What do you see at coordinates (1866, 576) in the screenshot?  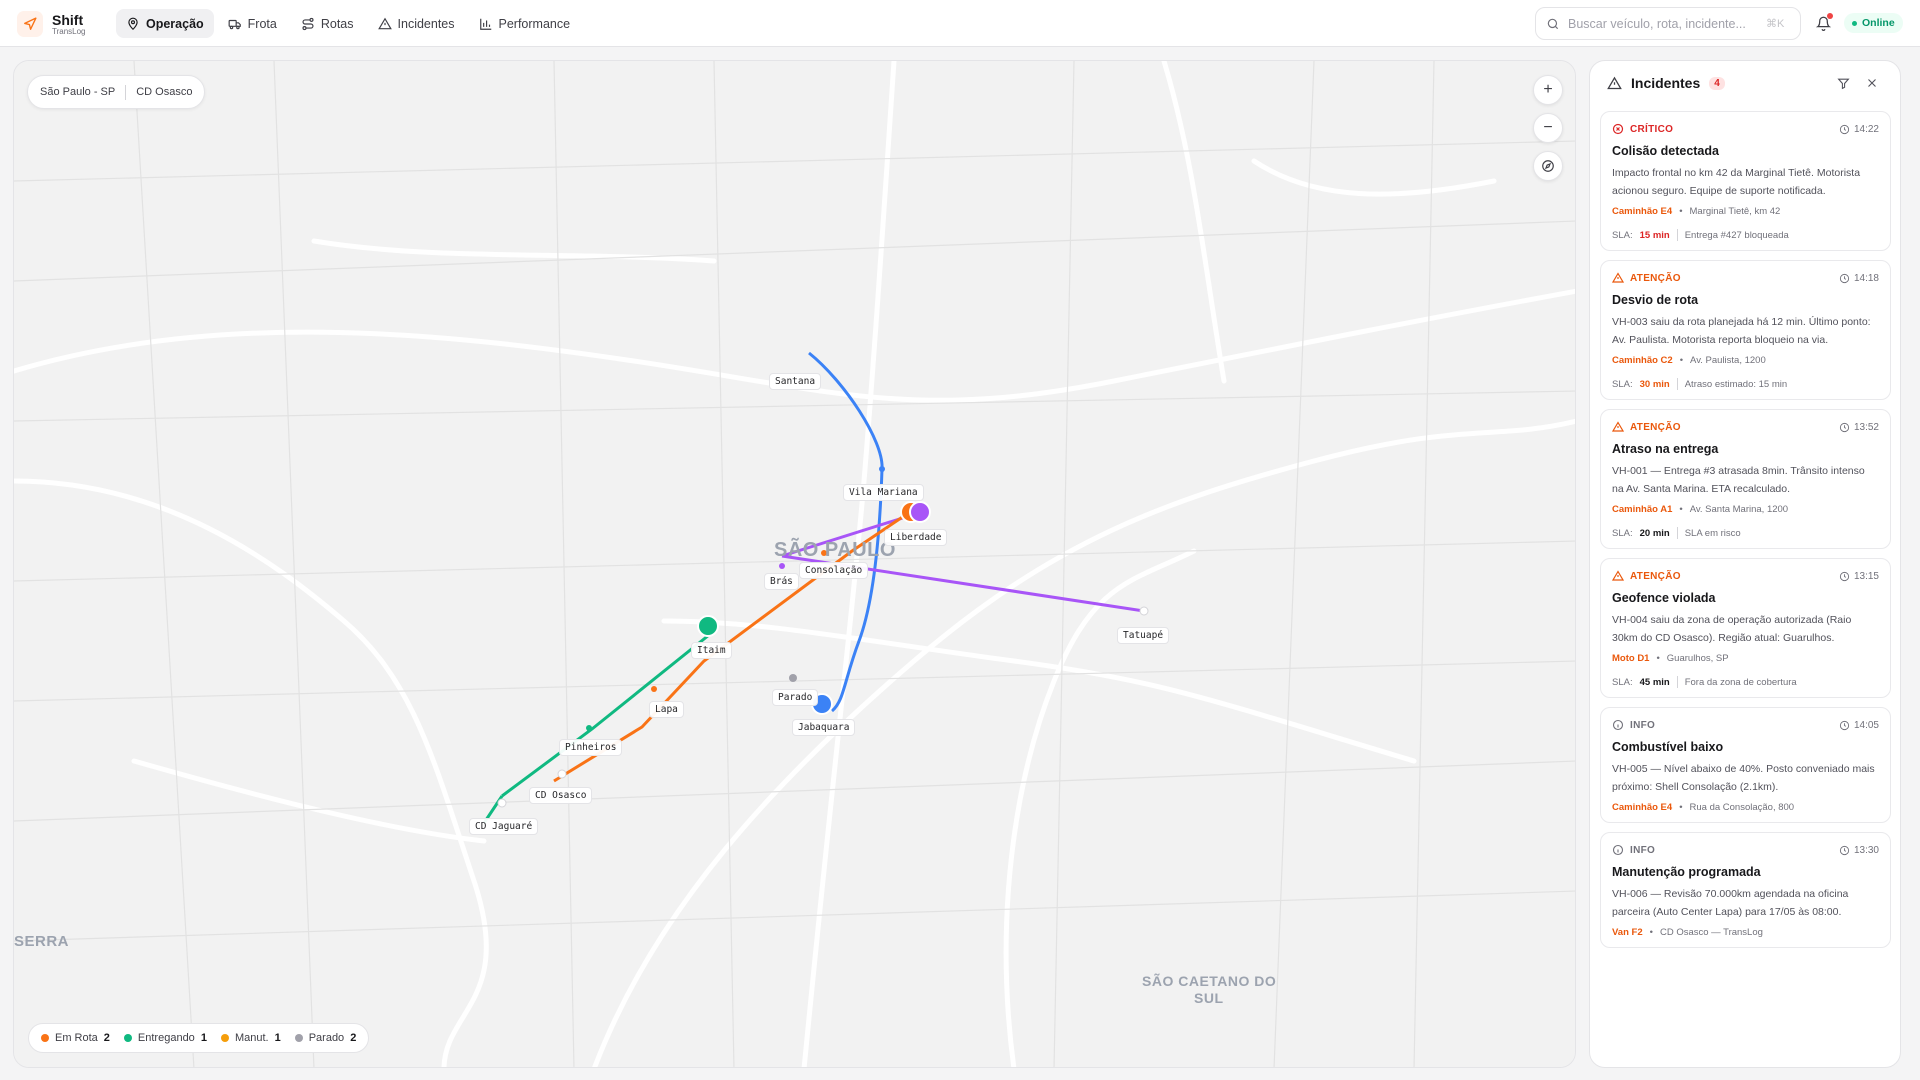 I see `time-value: 13:15` at bounding box center [1866, 576].